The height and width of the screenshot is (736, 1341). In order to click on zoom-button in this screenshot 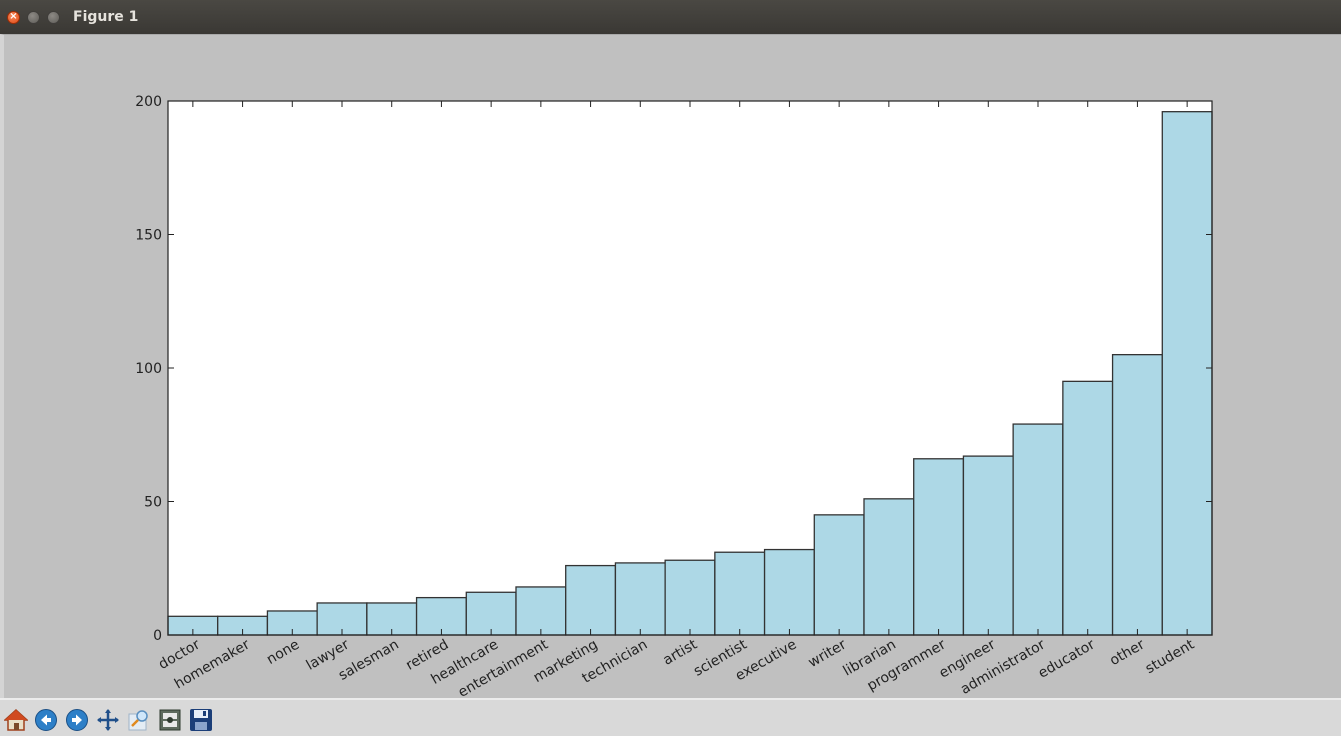, I will do `click(139, 720)`.